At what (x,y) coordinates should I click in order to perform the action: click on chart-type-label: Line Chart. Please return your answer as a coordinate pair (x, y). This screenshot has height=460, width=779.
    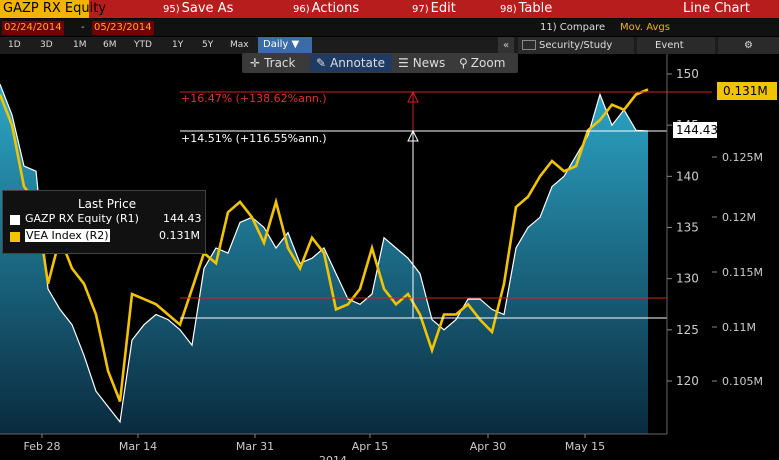
    Looking at the image, I should click on (716, 9).